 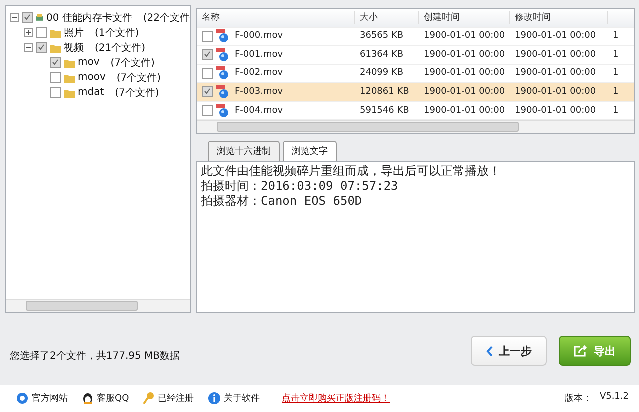 What do you see at coordinates (351, 171) in the screenshot?
I see `preview-line: 此文件由佳能视频碎片重组而成，导出后可以正常播放！` at bounding box center [351, 171].